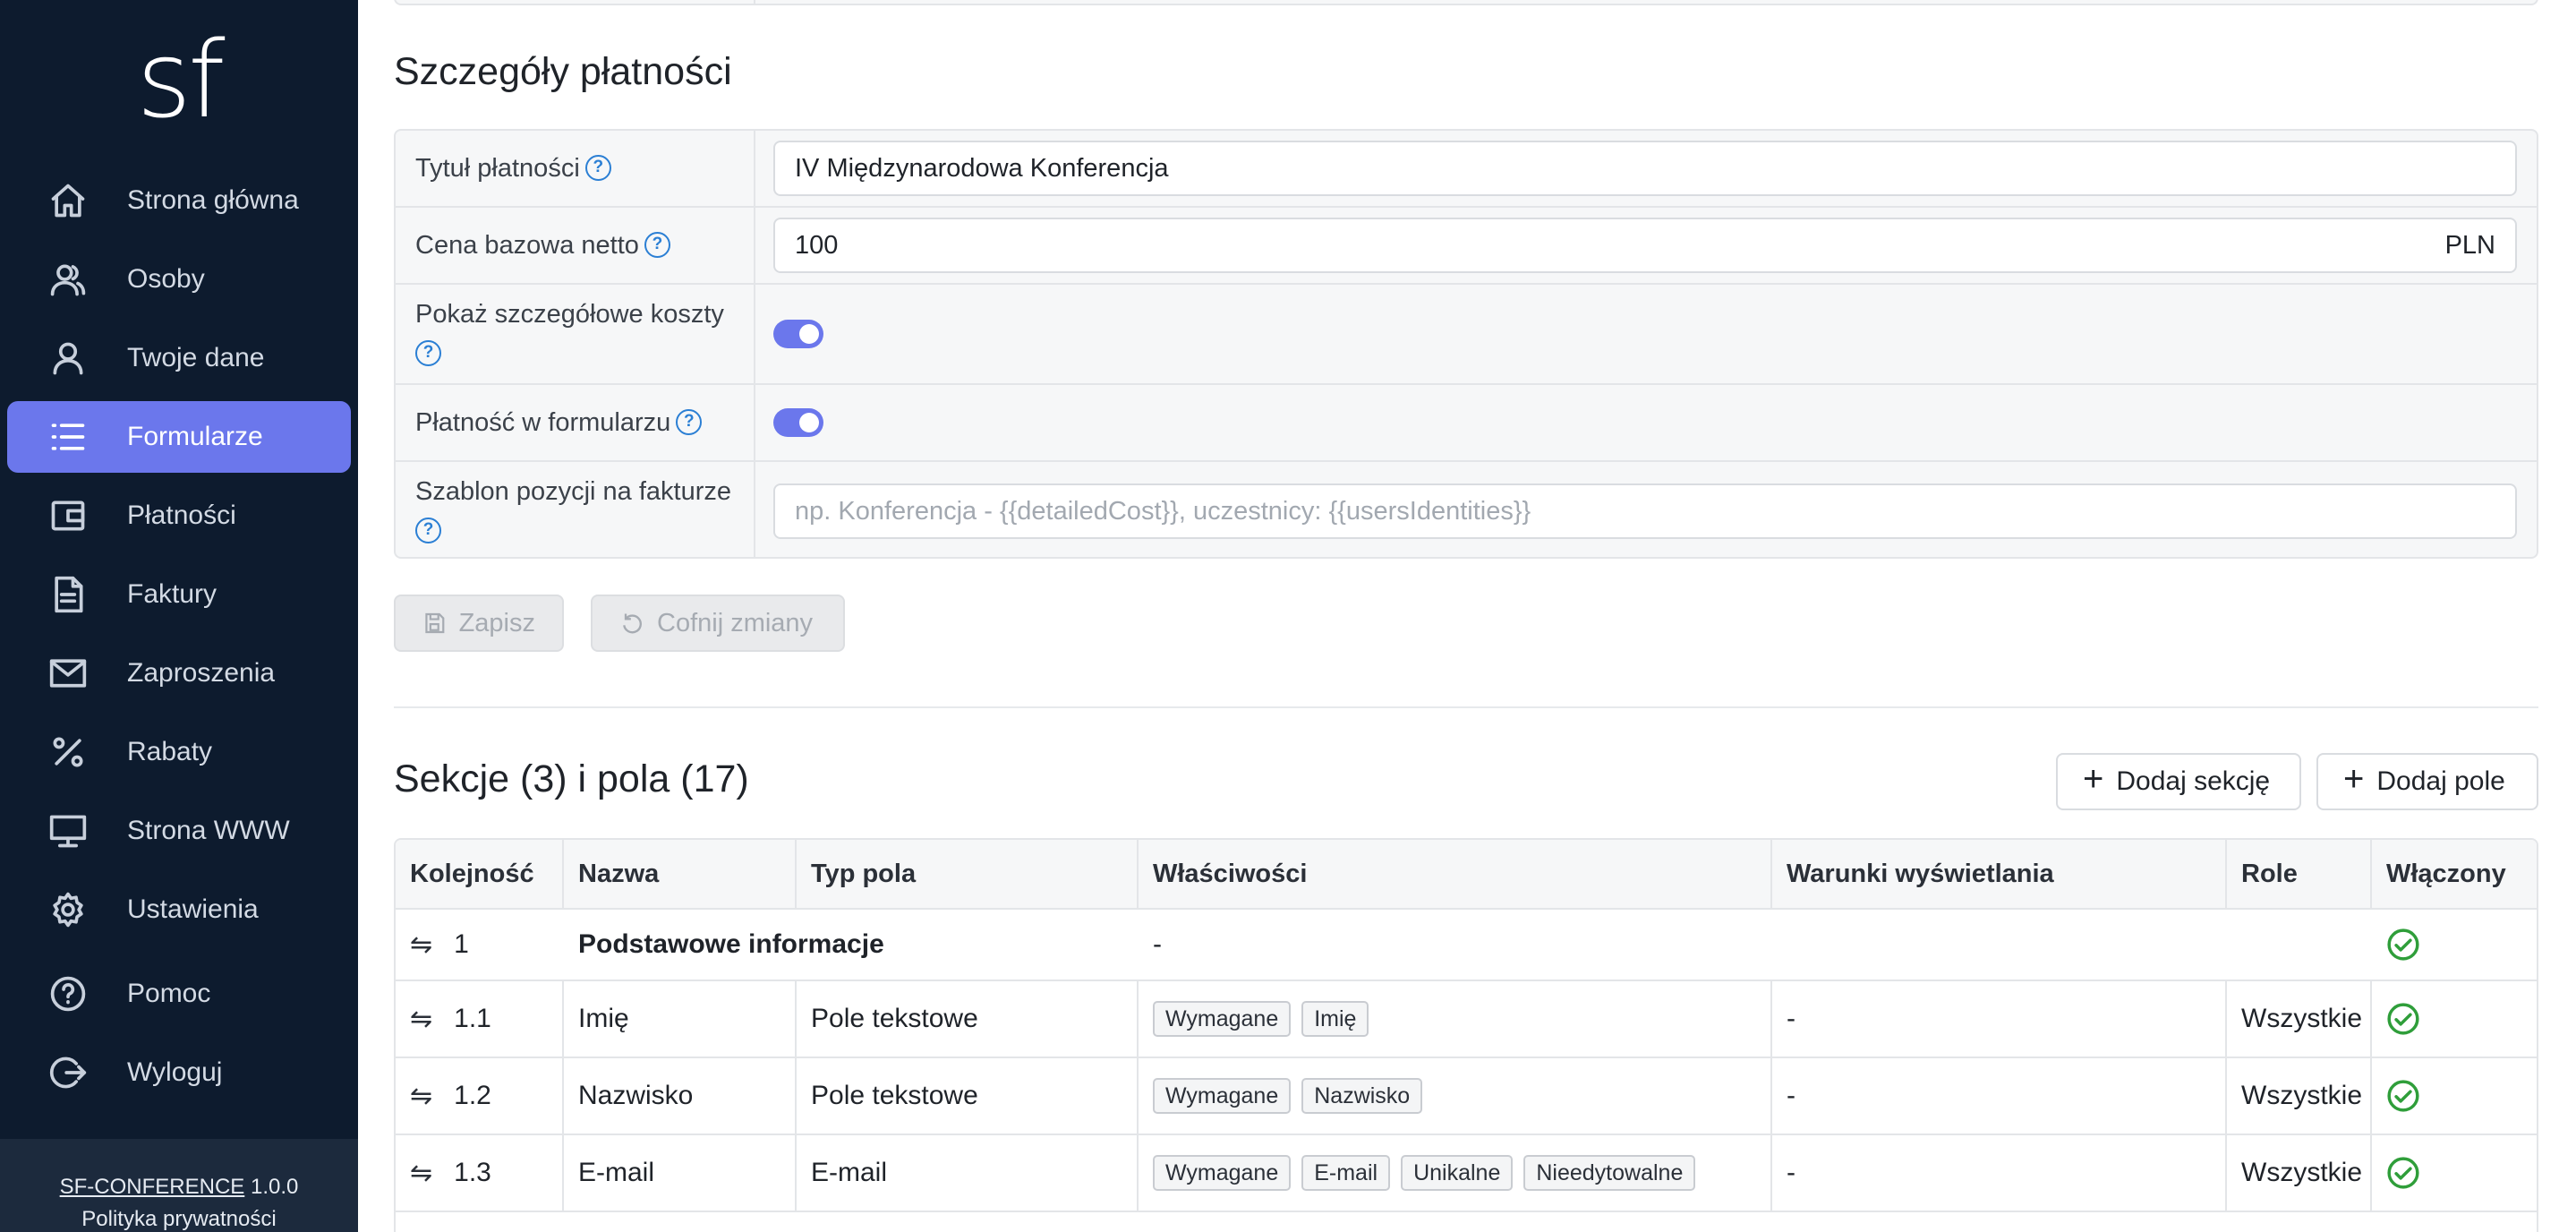  Describe the element at coordinates (575, 509) in the screenshot. I see `field-label: Szablon pozycji na fakturze ?` at that location.